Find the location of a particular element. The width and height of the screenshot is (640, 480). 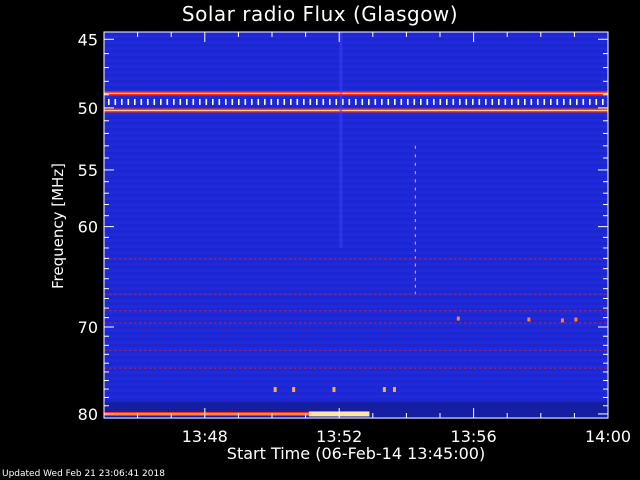

y-tick-label: 60 is located at coordinates (88, 227).